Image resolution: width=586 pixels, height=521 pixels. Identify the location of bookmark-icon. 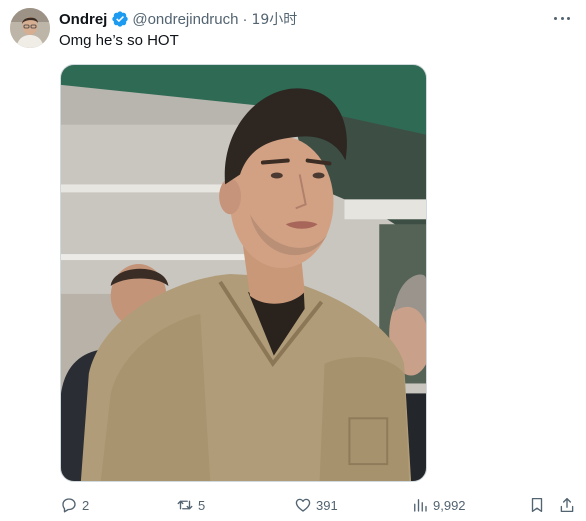
(537, 505).